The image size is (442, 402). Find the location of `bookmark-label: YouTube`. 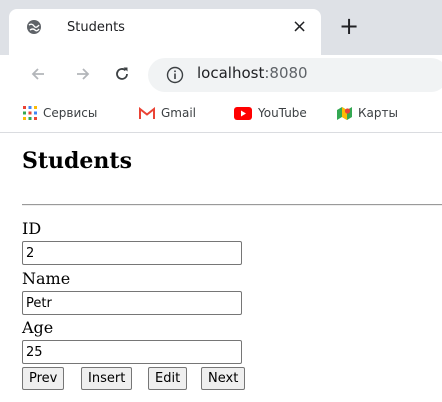

bookmark-label: YouTube is located at coordinates (282, 113).